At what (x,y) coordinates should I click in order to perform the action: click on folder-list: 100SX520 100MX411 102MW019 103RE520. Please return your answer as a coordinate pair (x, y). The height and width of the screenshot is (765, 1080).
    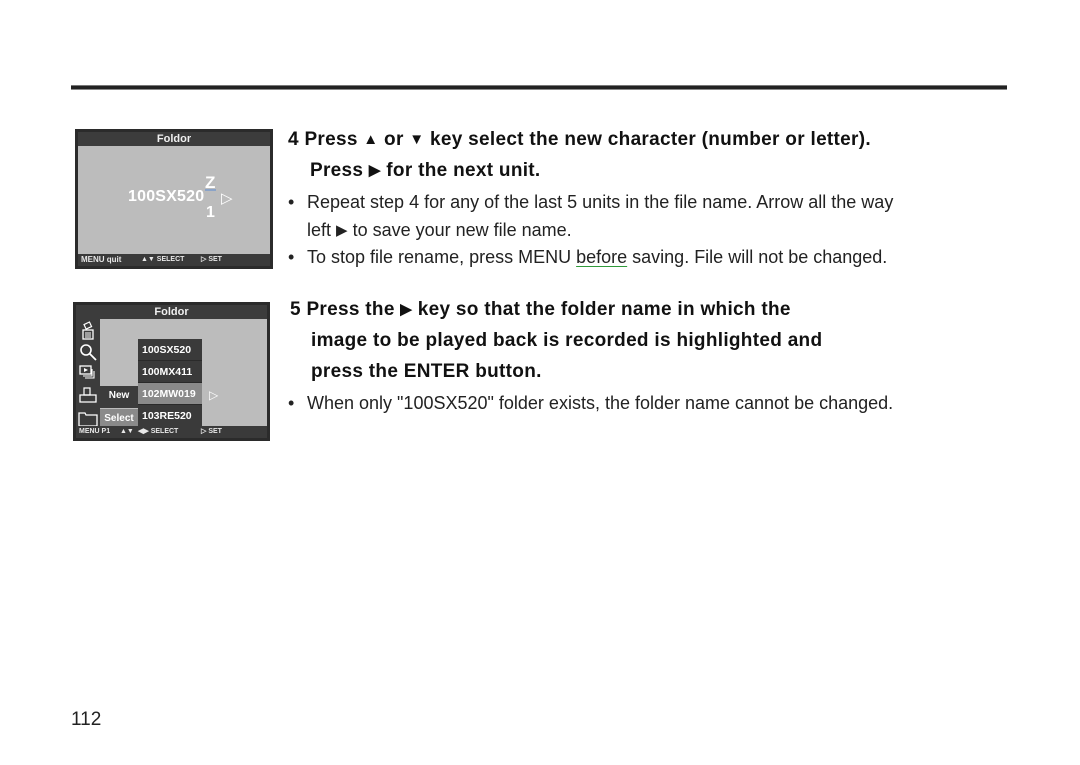
    Looking at the image, I should click on (170, 383).